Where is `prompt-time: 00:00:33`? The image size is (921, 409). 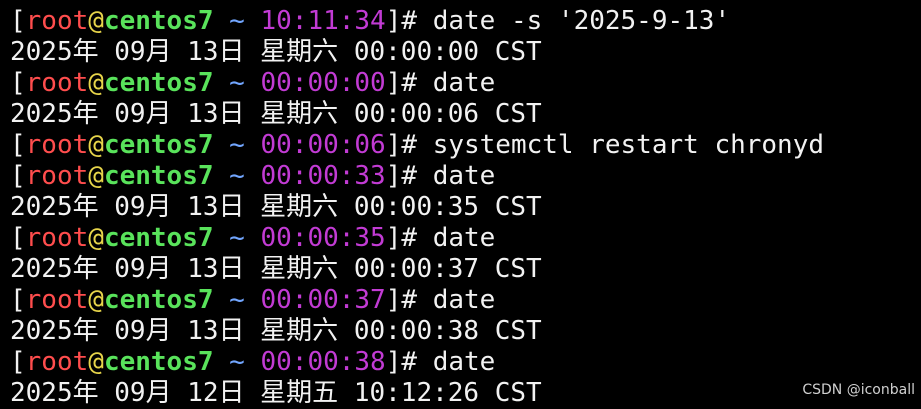 prompt-time: 00:00:33 is located at coordinates (323, 176).